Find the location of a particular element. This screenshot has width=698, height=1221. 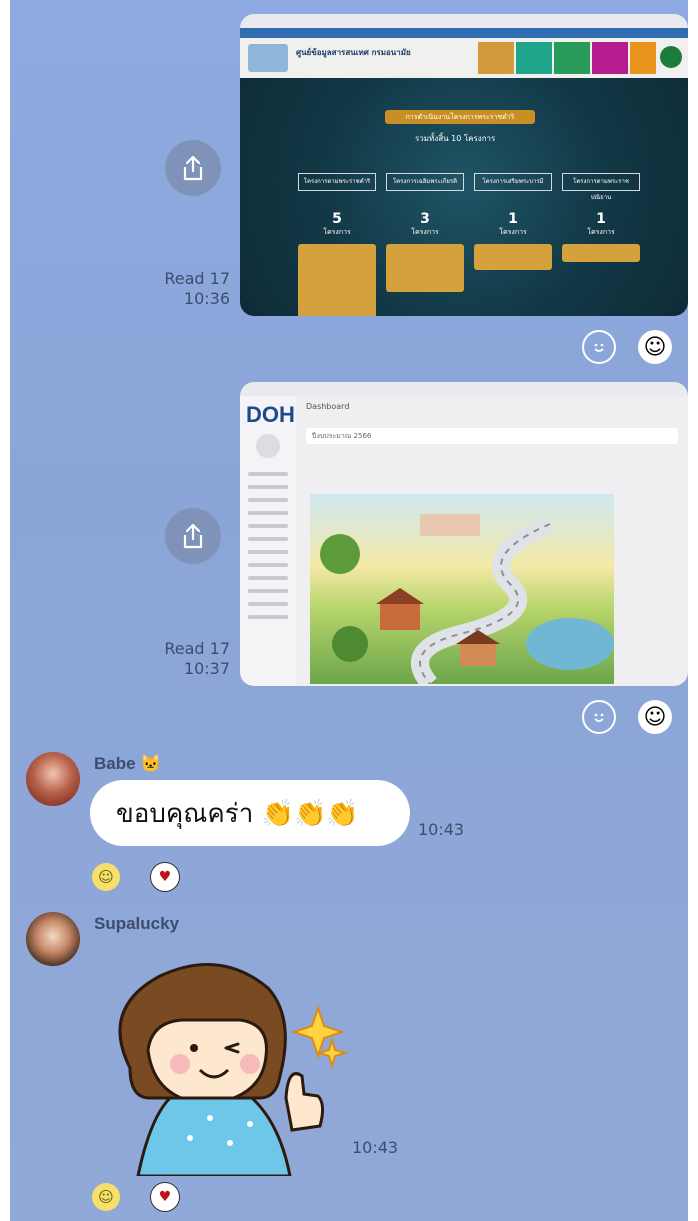

frame-edge-left is located at coordinates (5, 610).